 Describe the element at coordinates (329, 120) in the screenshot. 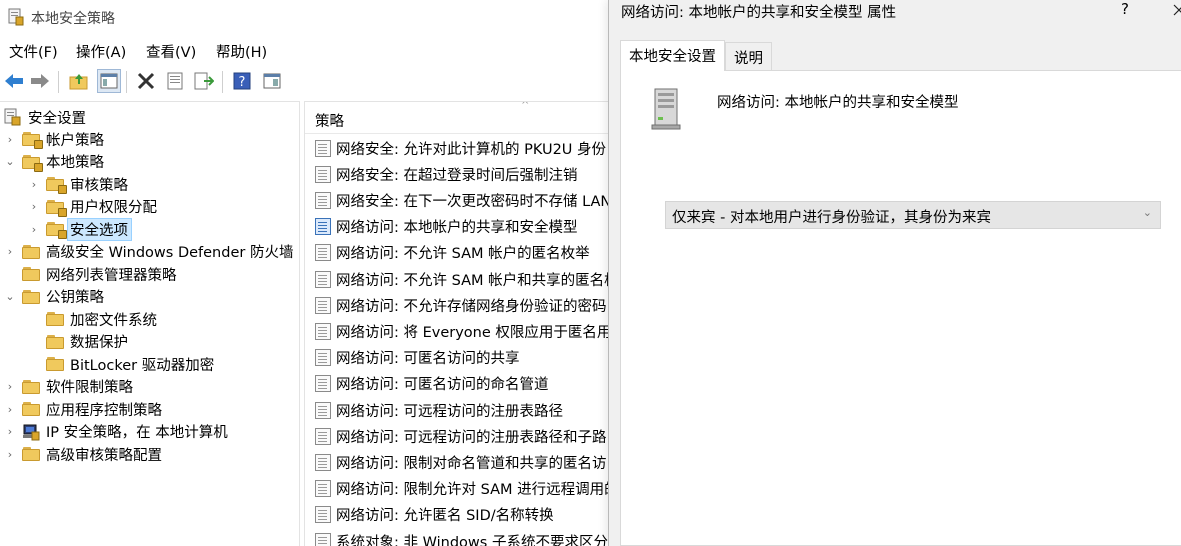

I see `column-policy: 策略` at that location.